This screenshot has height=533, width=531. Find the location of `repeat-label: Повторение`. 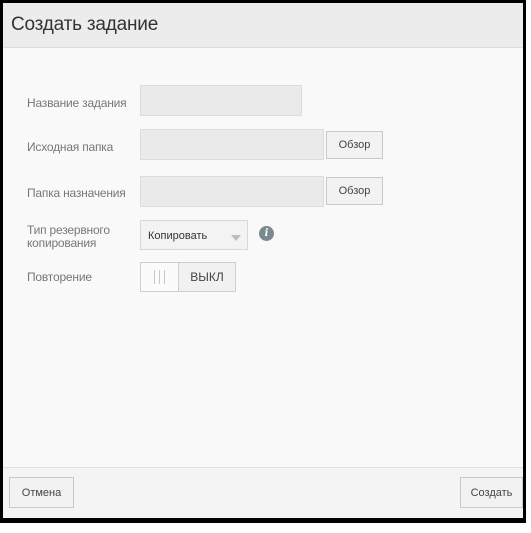

repeat-label: Повторение is located at coordinates (59, 277).